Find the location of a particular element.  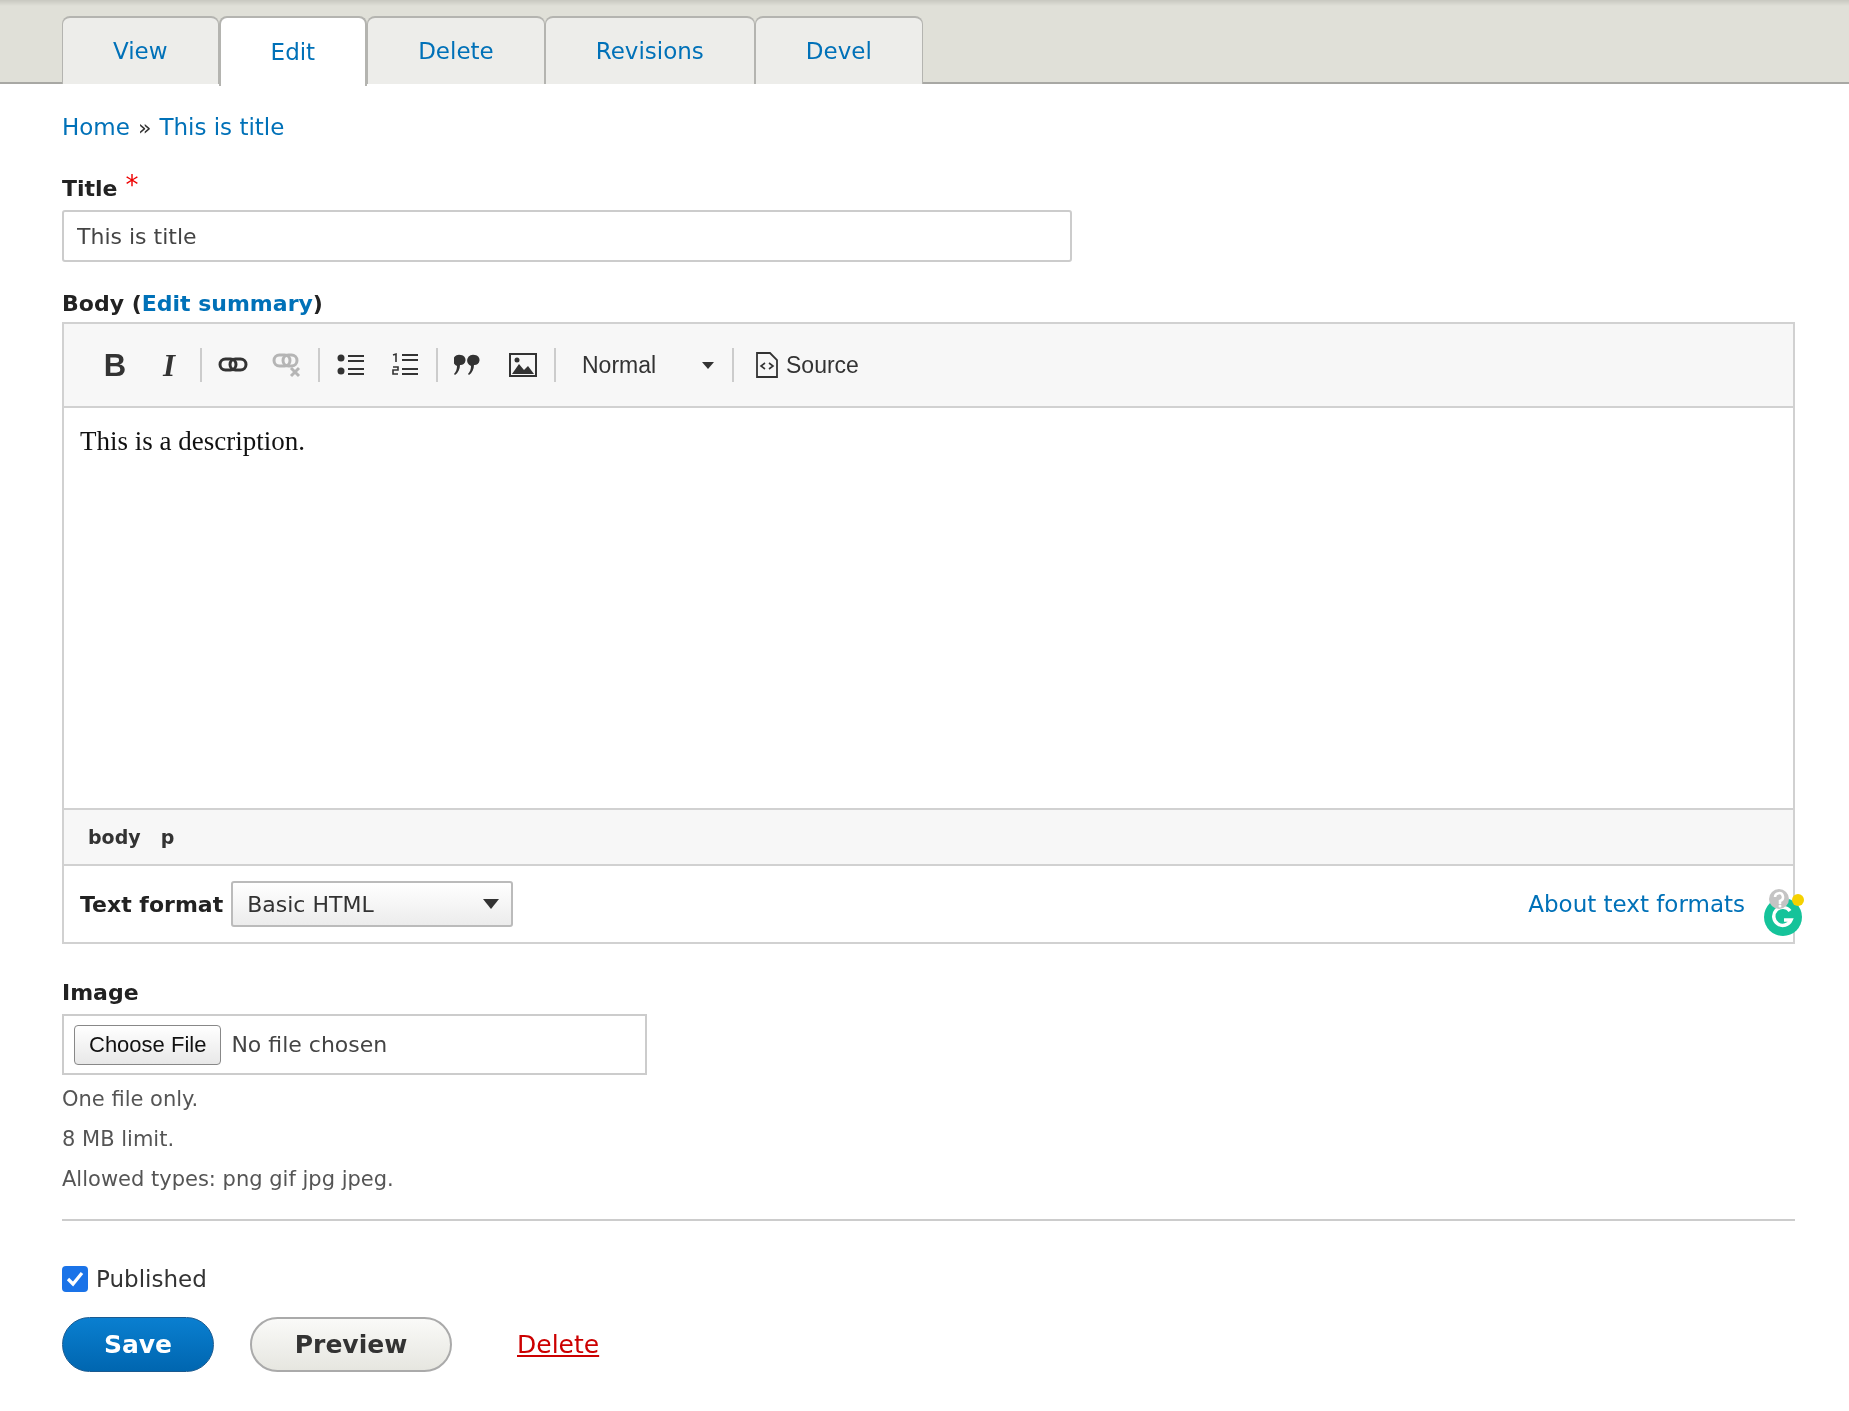

paragraph-format-dropdown: Normal is located at coordinates (644, 365).